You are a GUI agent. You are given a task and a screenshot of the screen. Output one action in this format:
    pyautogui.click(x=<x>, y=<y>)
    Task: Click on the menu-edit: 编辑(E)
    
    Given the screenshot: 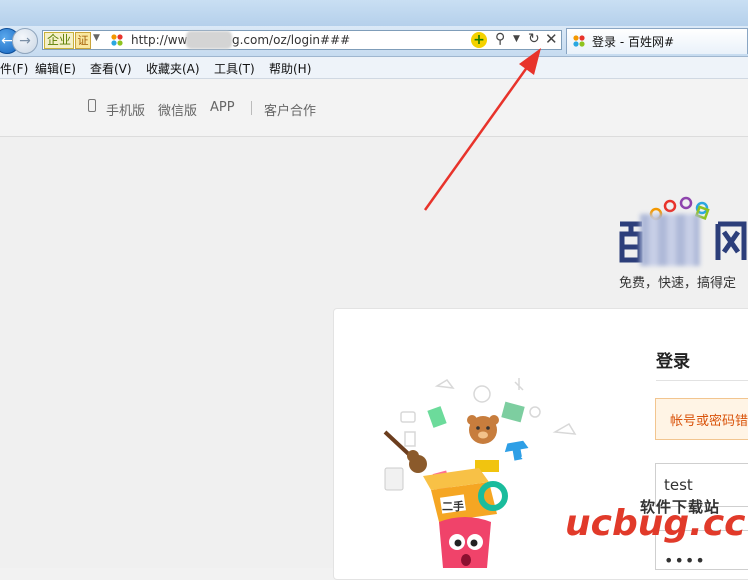 What is the action you would take?
    pyautogui.click(x=55, y=68)
    